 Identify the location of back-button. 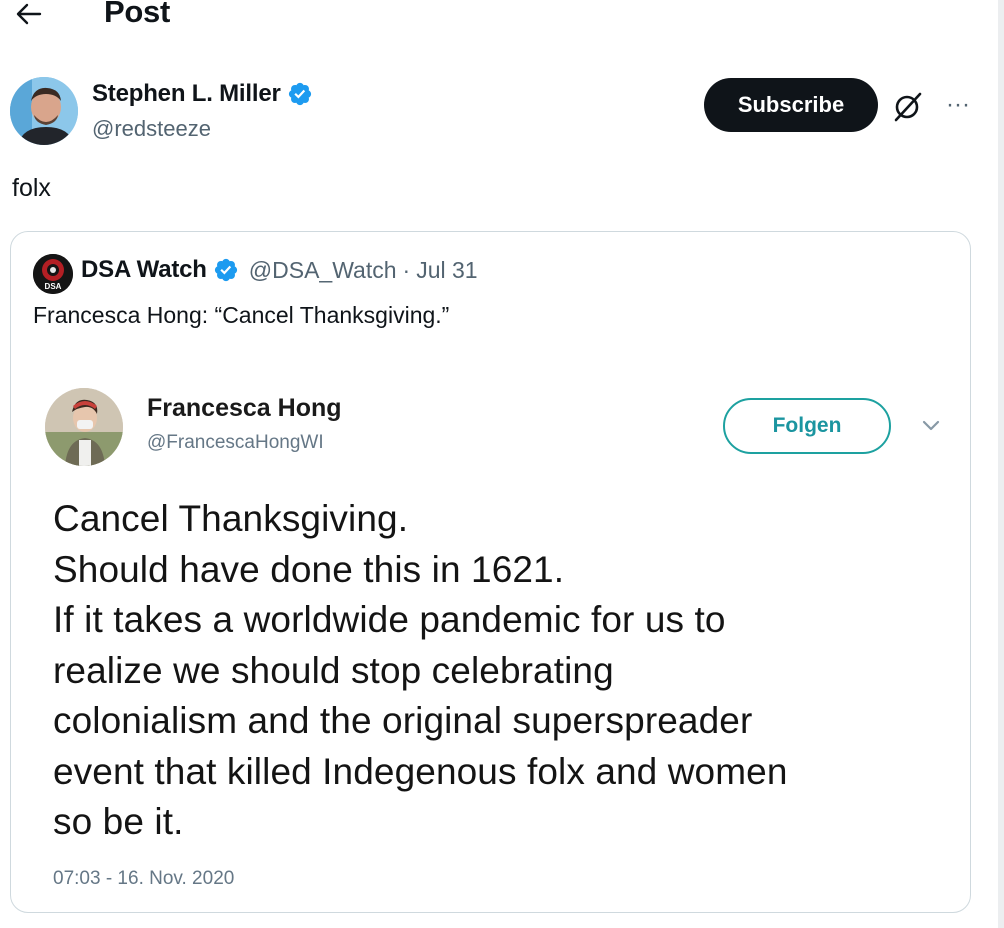
(29, 14).